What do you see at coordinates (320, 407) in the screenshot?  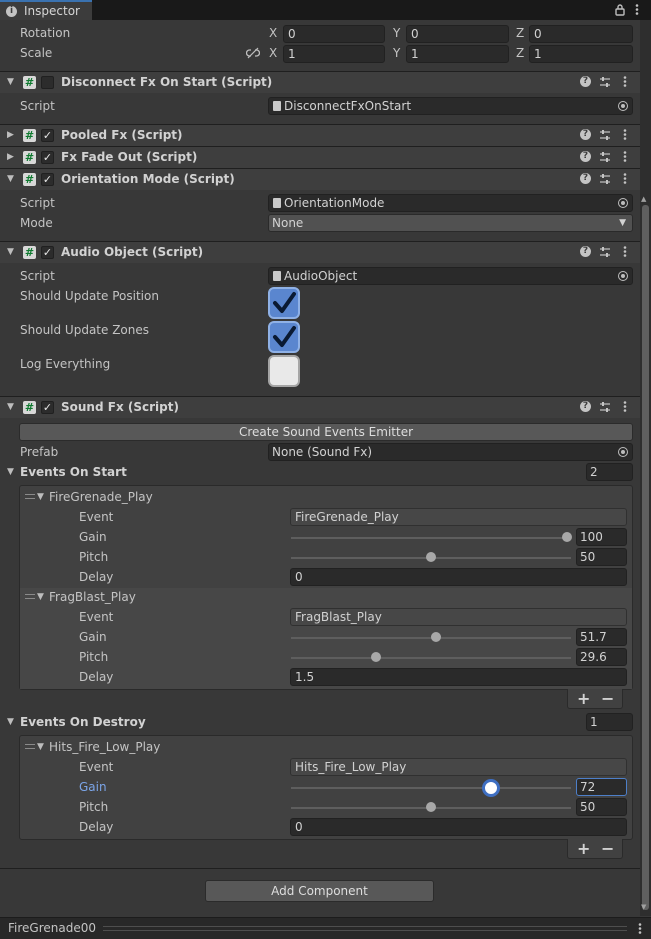 I see `component-header-sound-fx: ▼ # ✓ Sound Fx (Script)` at bounding box center [320, 407].